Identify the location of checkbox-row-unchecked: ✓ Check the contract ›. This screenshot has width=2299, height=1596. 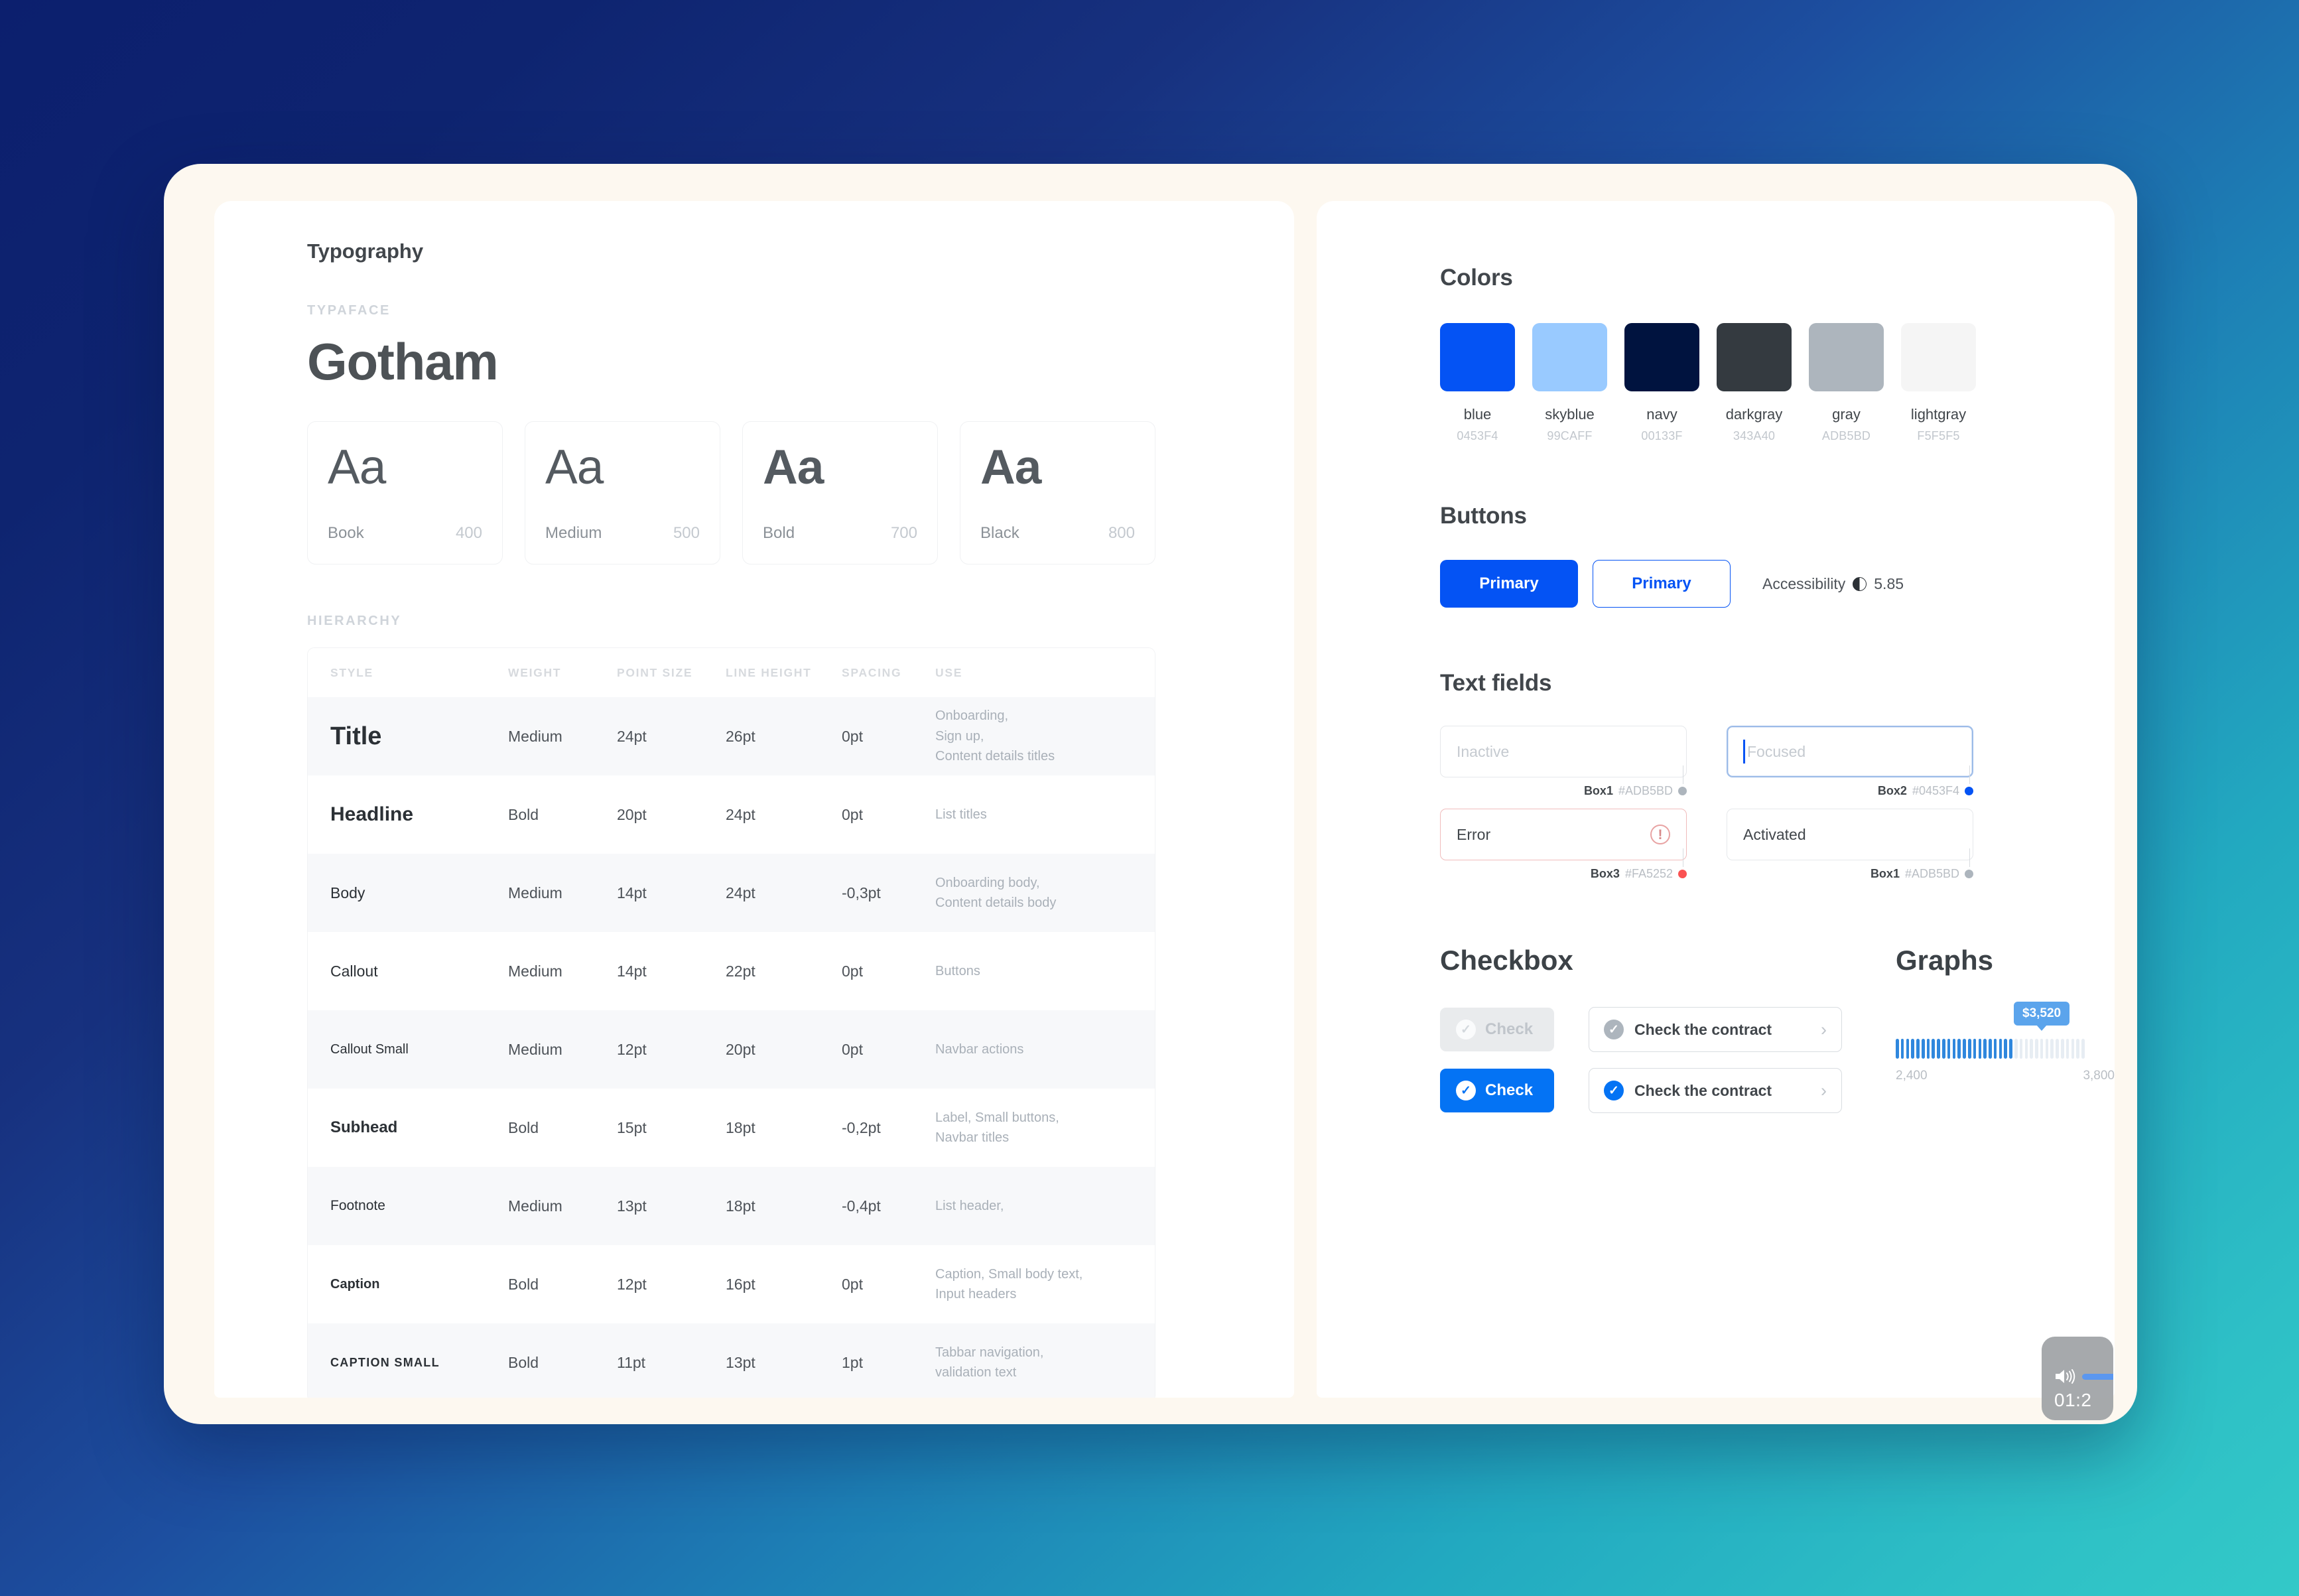
(1715, 1029).